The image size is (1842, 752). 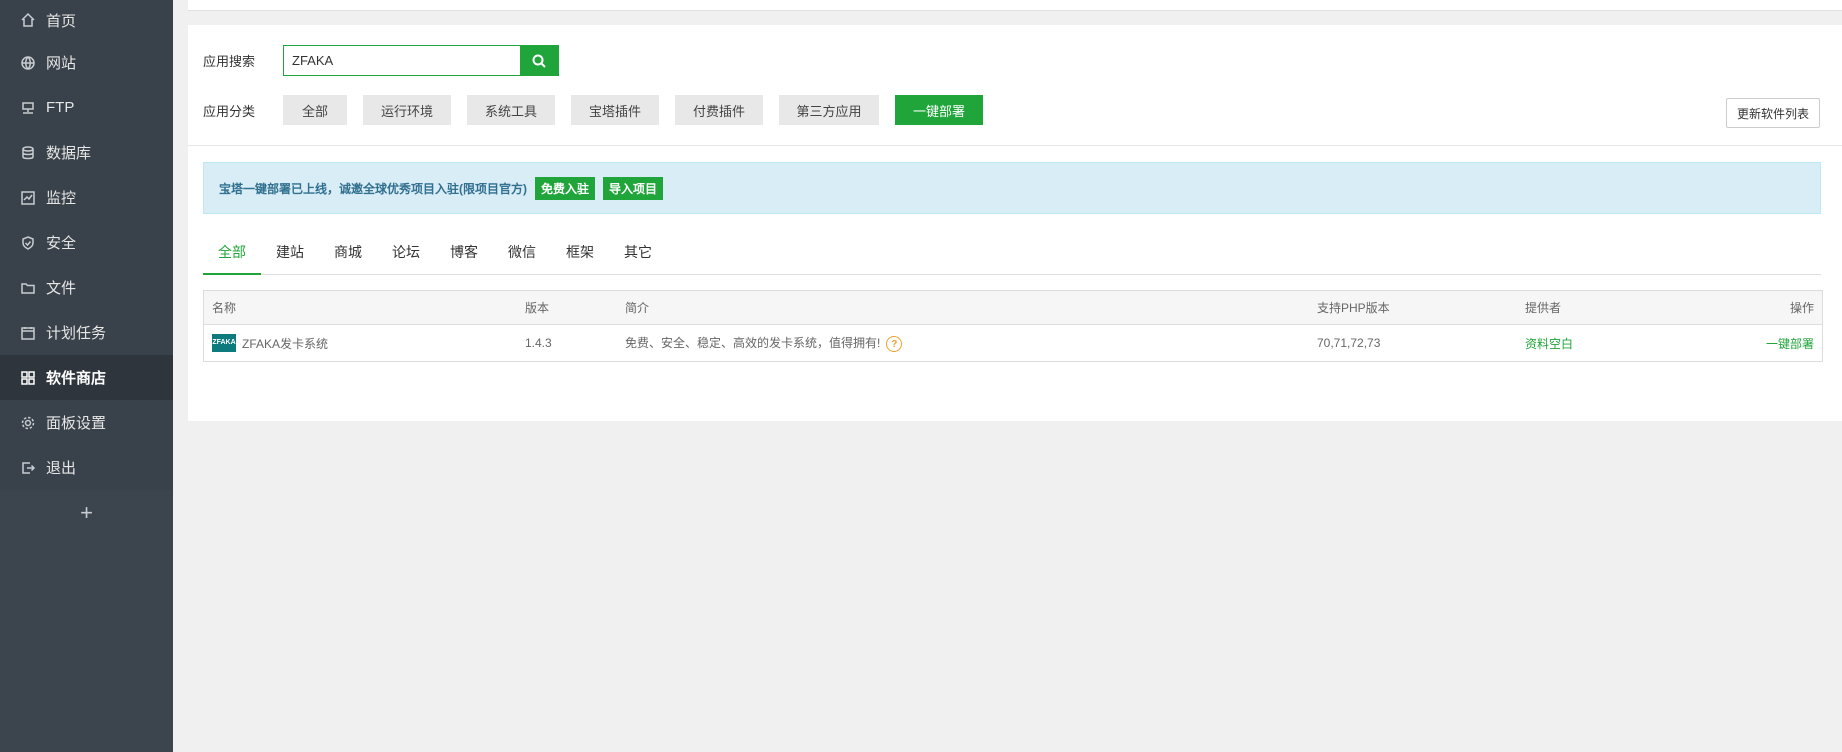 I want to click on sidebar-item-home: 首页, so click(x=86, y=20).